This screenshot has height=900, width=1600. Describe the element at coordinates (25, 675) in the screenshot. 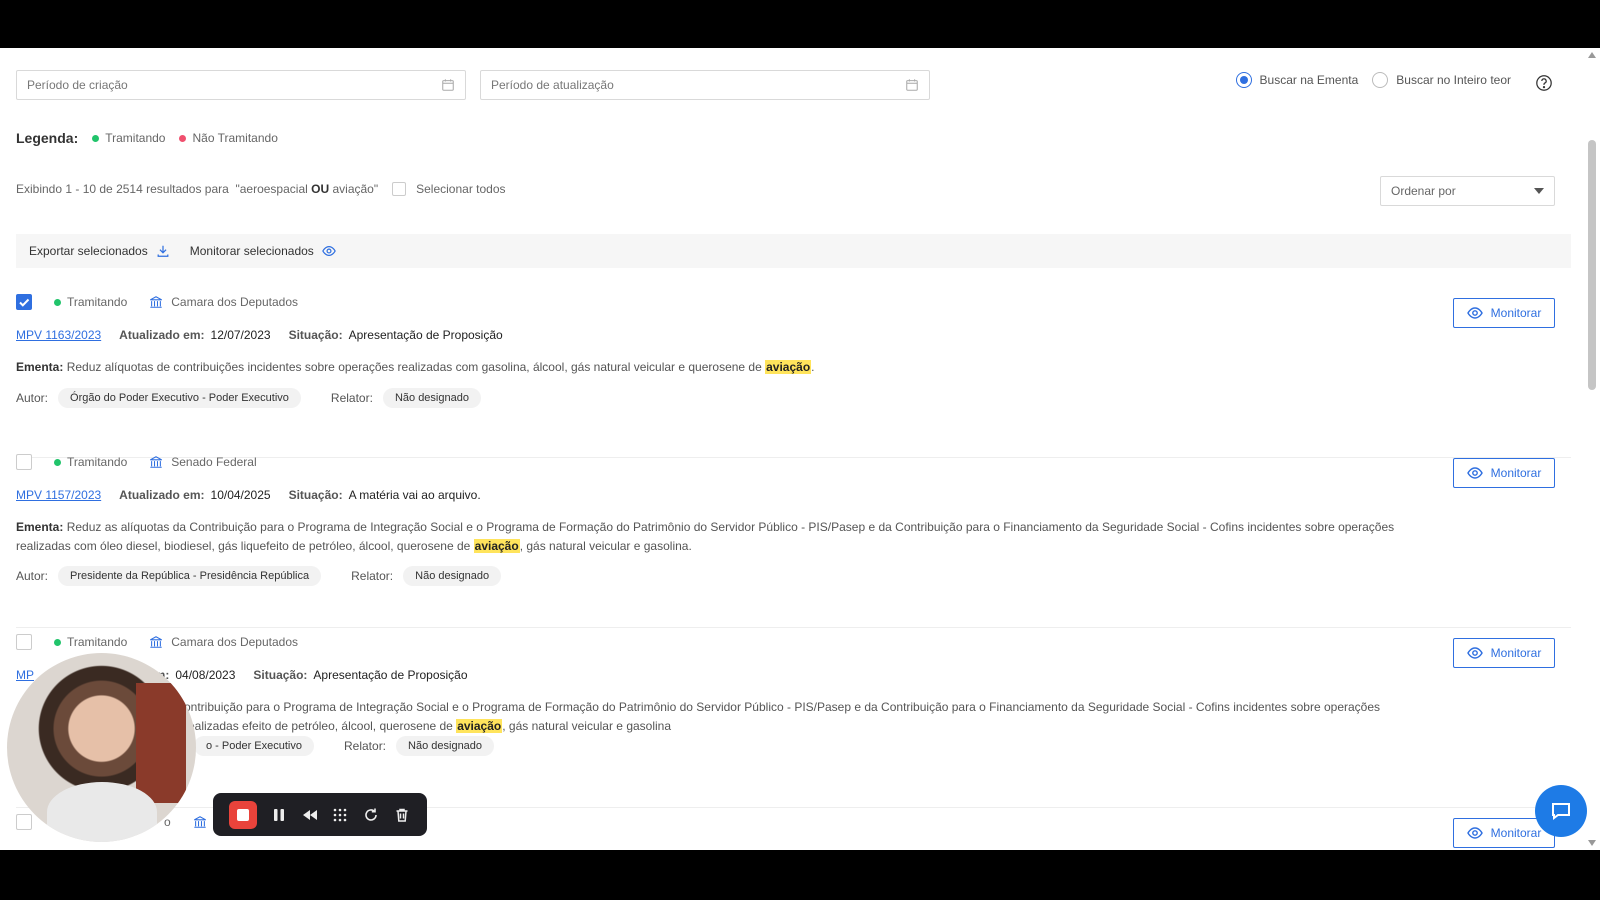

I see `proposition-code-link: MP` at that location.